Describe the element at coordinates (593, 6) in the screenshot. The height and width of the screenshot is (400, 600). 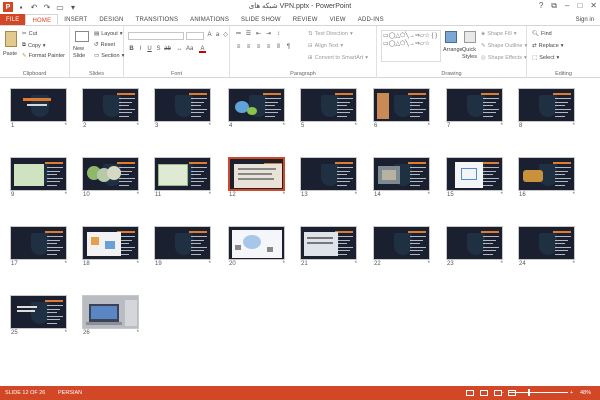
I see `close-button: ✕` at that location.